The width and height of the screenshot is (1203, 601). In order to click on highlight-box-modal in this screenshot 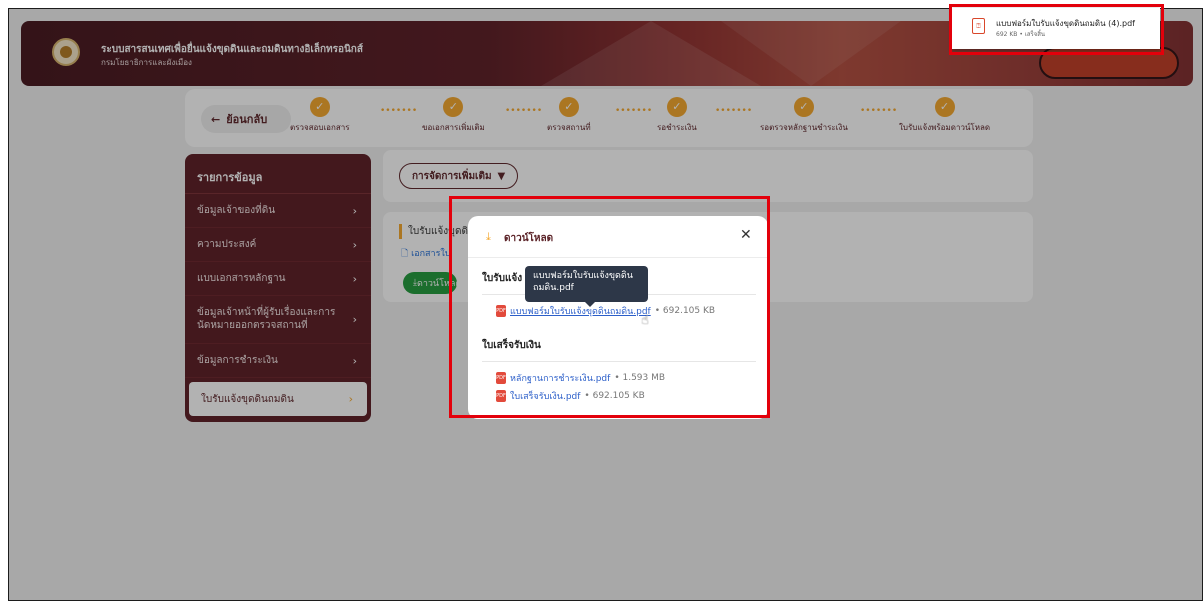, I will do `click(609, 307)`.